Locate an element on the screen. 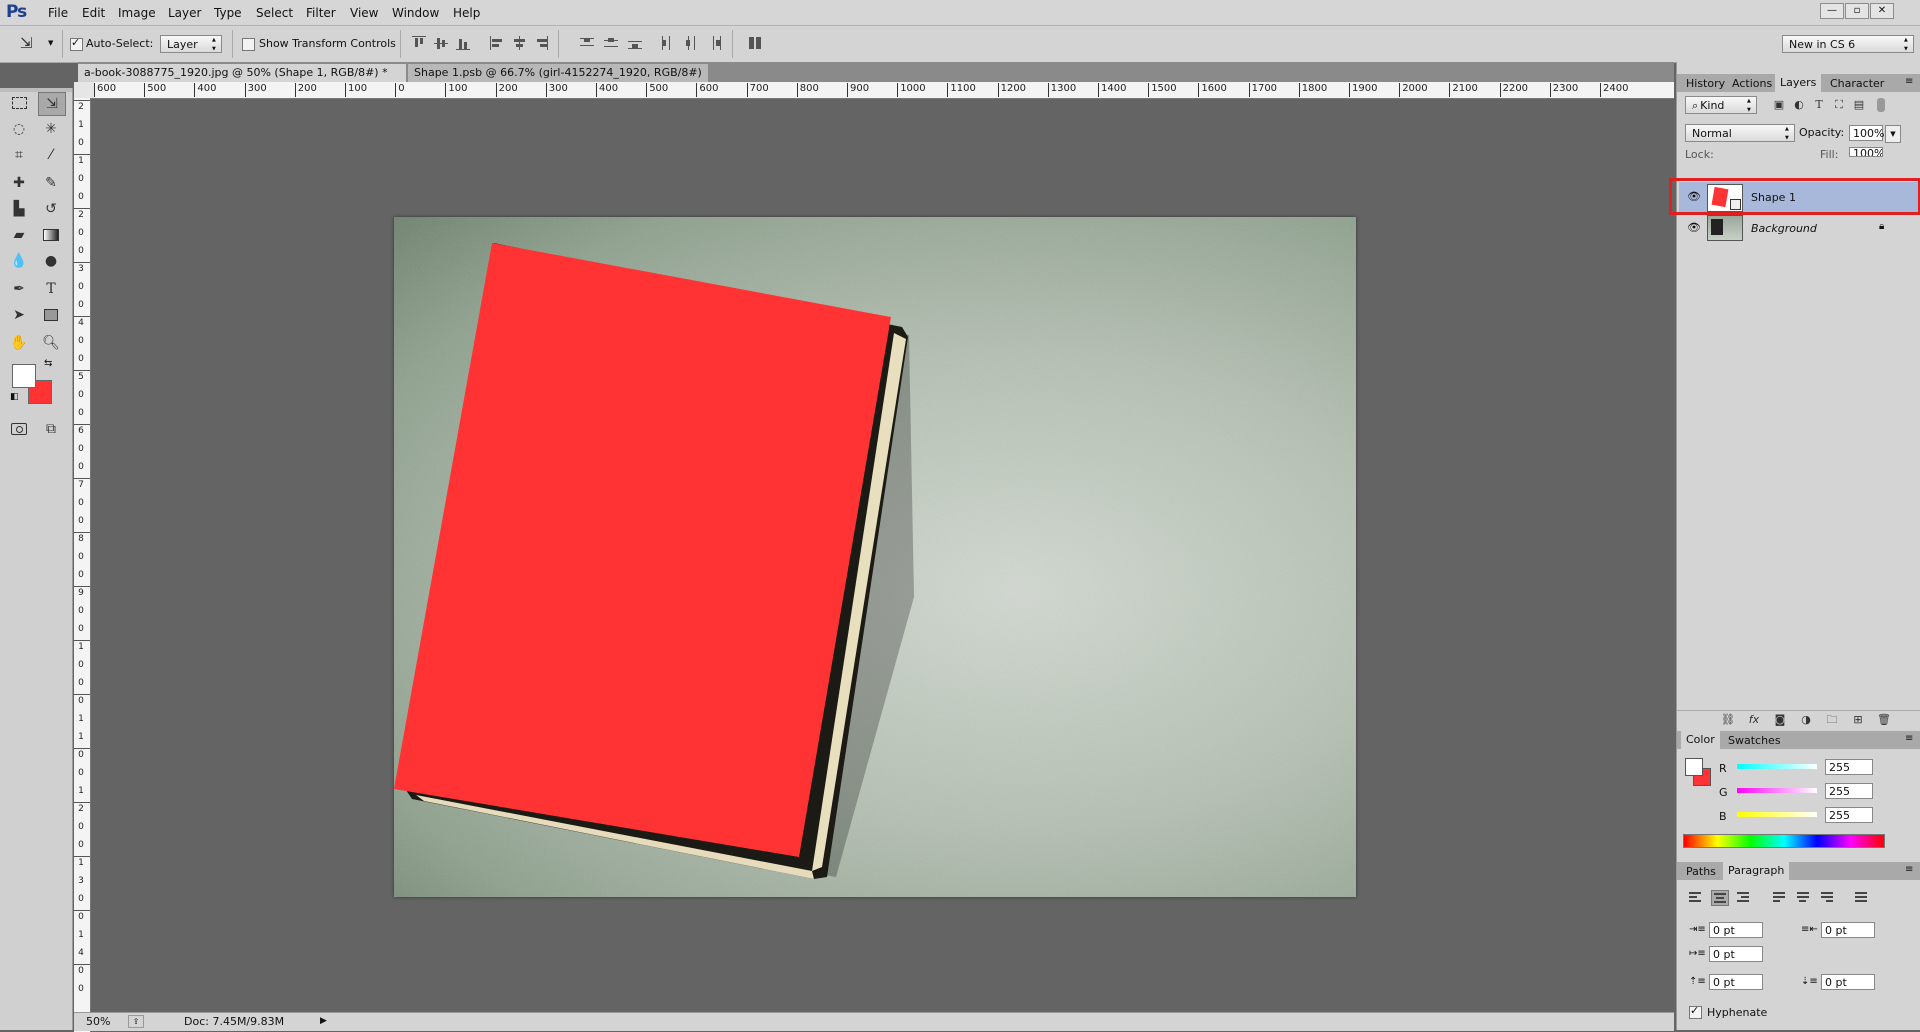  hyphenate-checkbox: ✓ is located at coordinates (1695, 1011).